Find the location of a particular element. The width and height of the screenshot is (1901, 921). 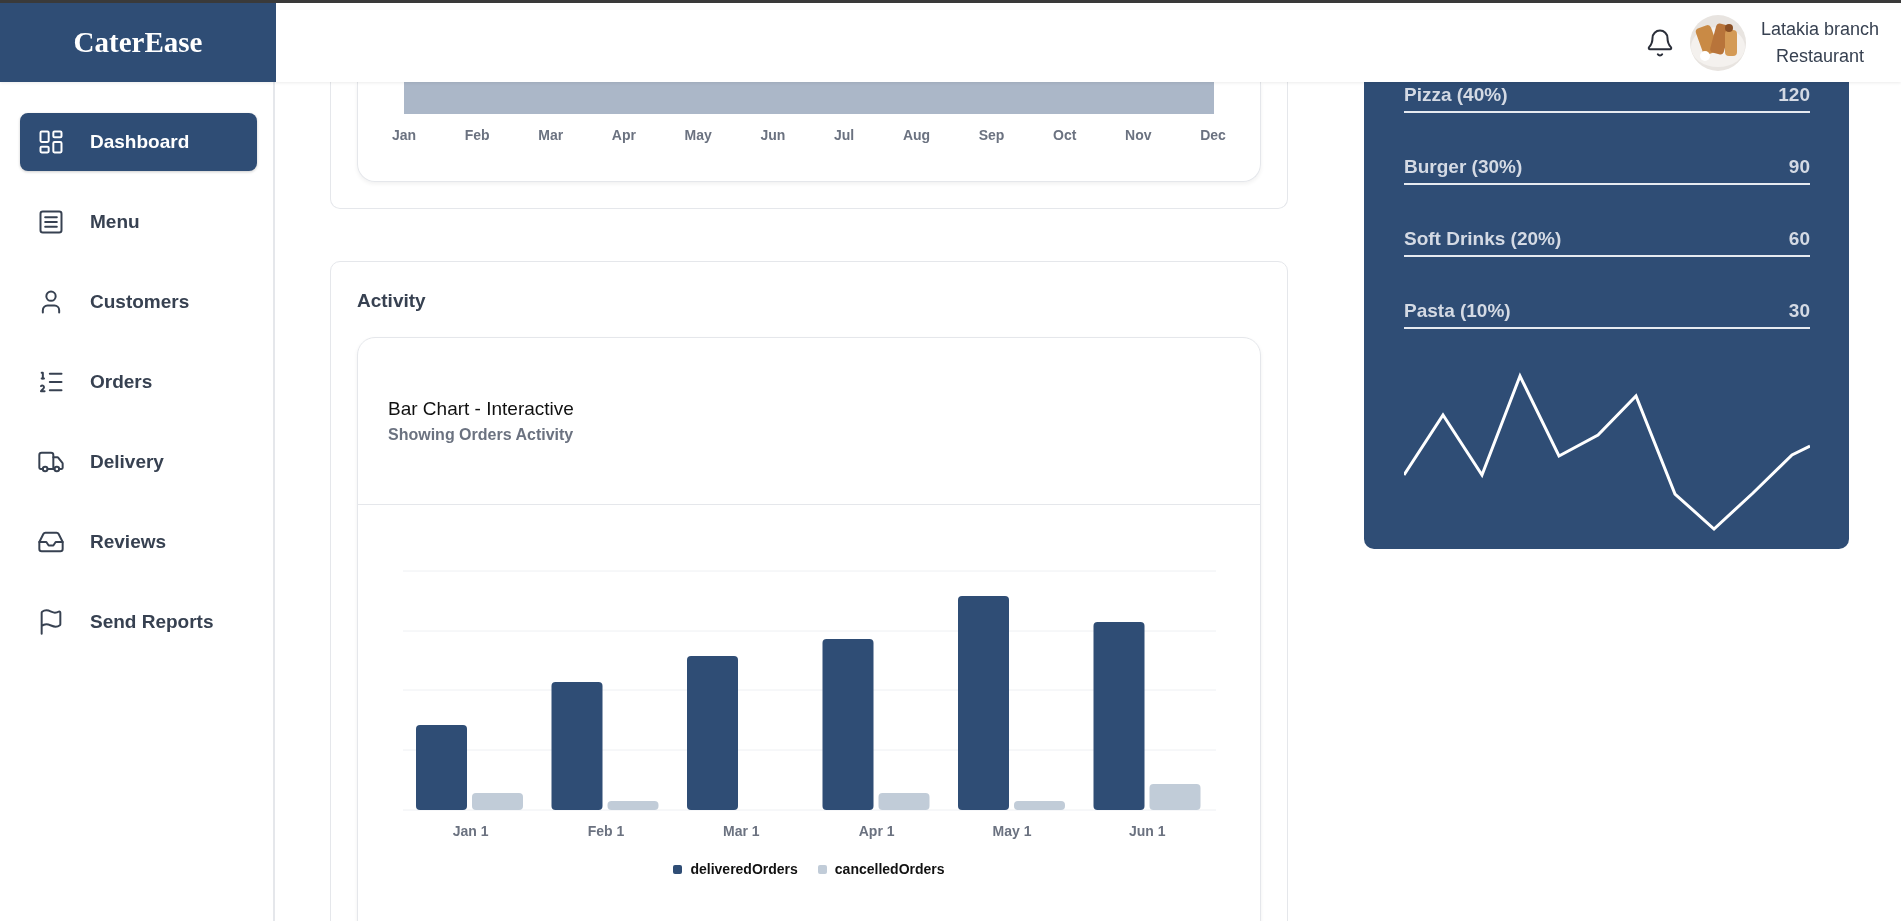

dashboard-icon is located at coordinates (51, 142).